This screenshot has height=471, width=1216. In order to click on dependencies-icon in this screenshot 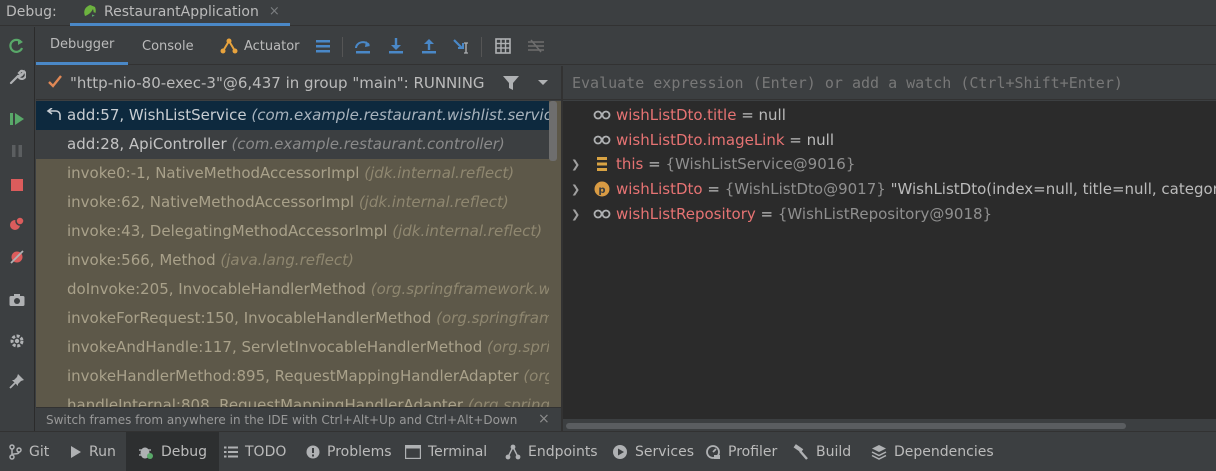, I will do `click(879, 452)`.